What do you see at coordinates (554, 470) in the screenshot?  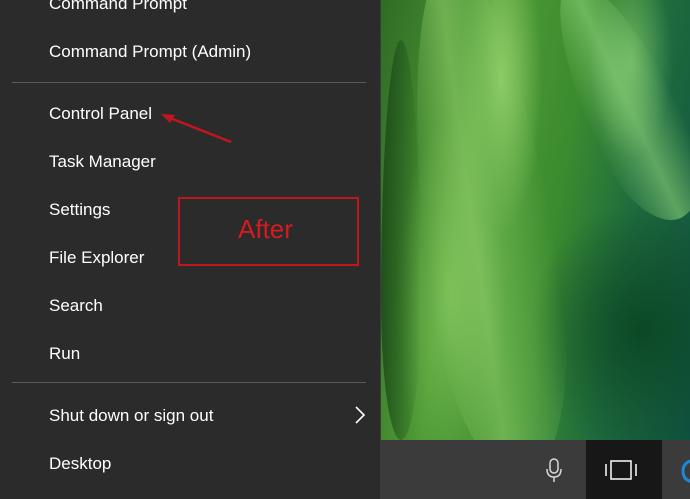 I see `microphone-icon` at bounding box center [554, 470].